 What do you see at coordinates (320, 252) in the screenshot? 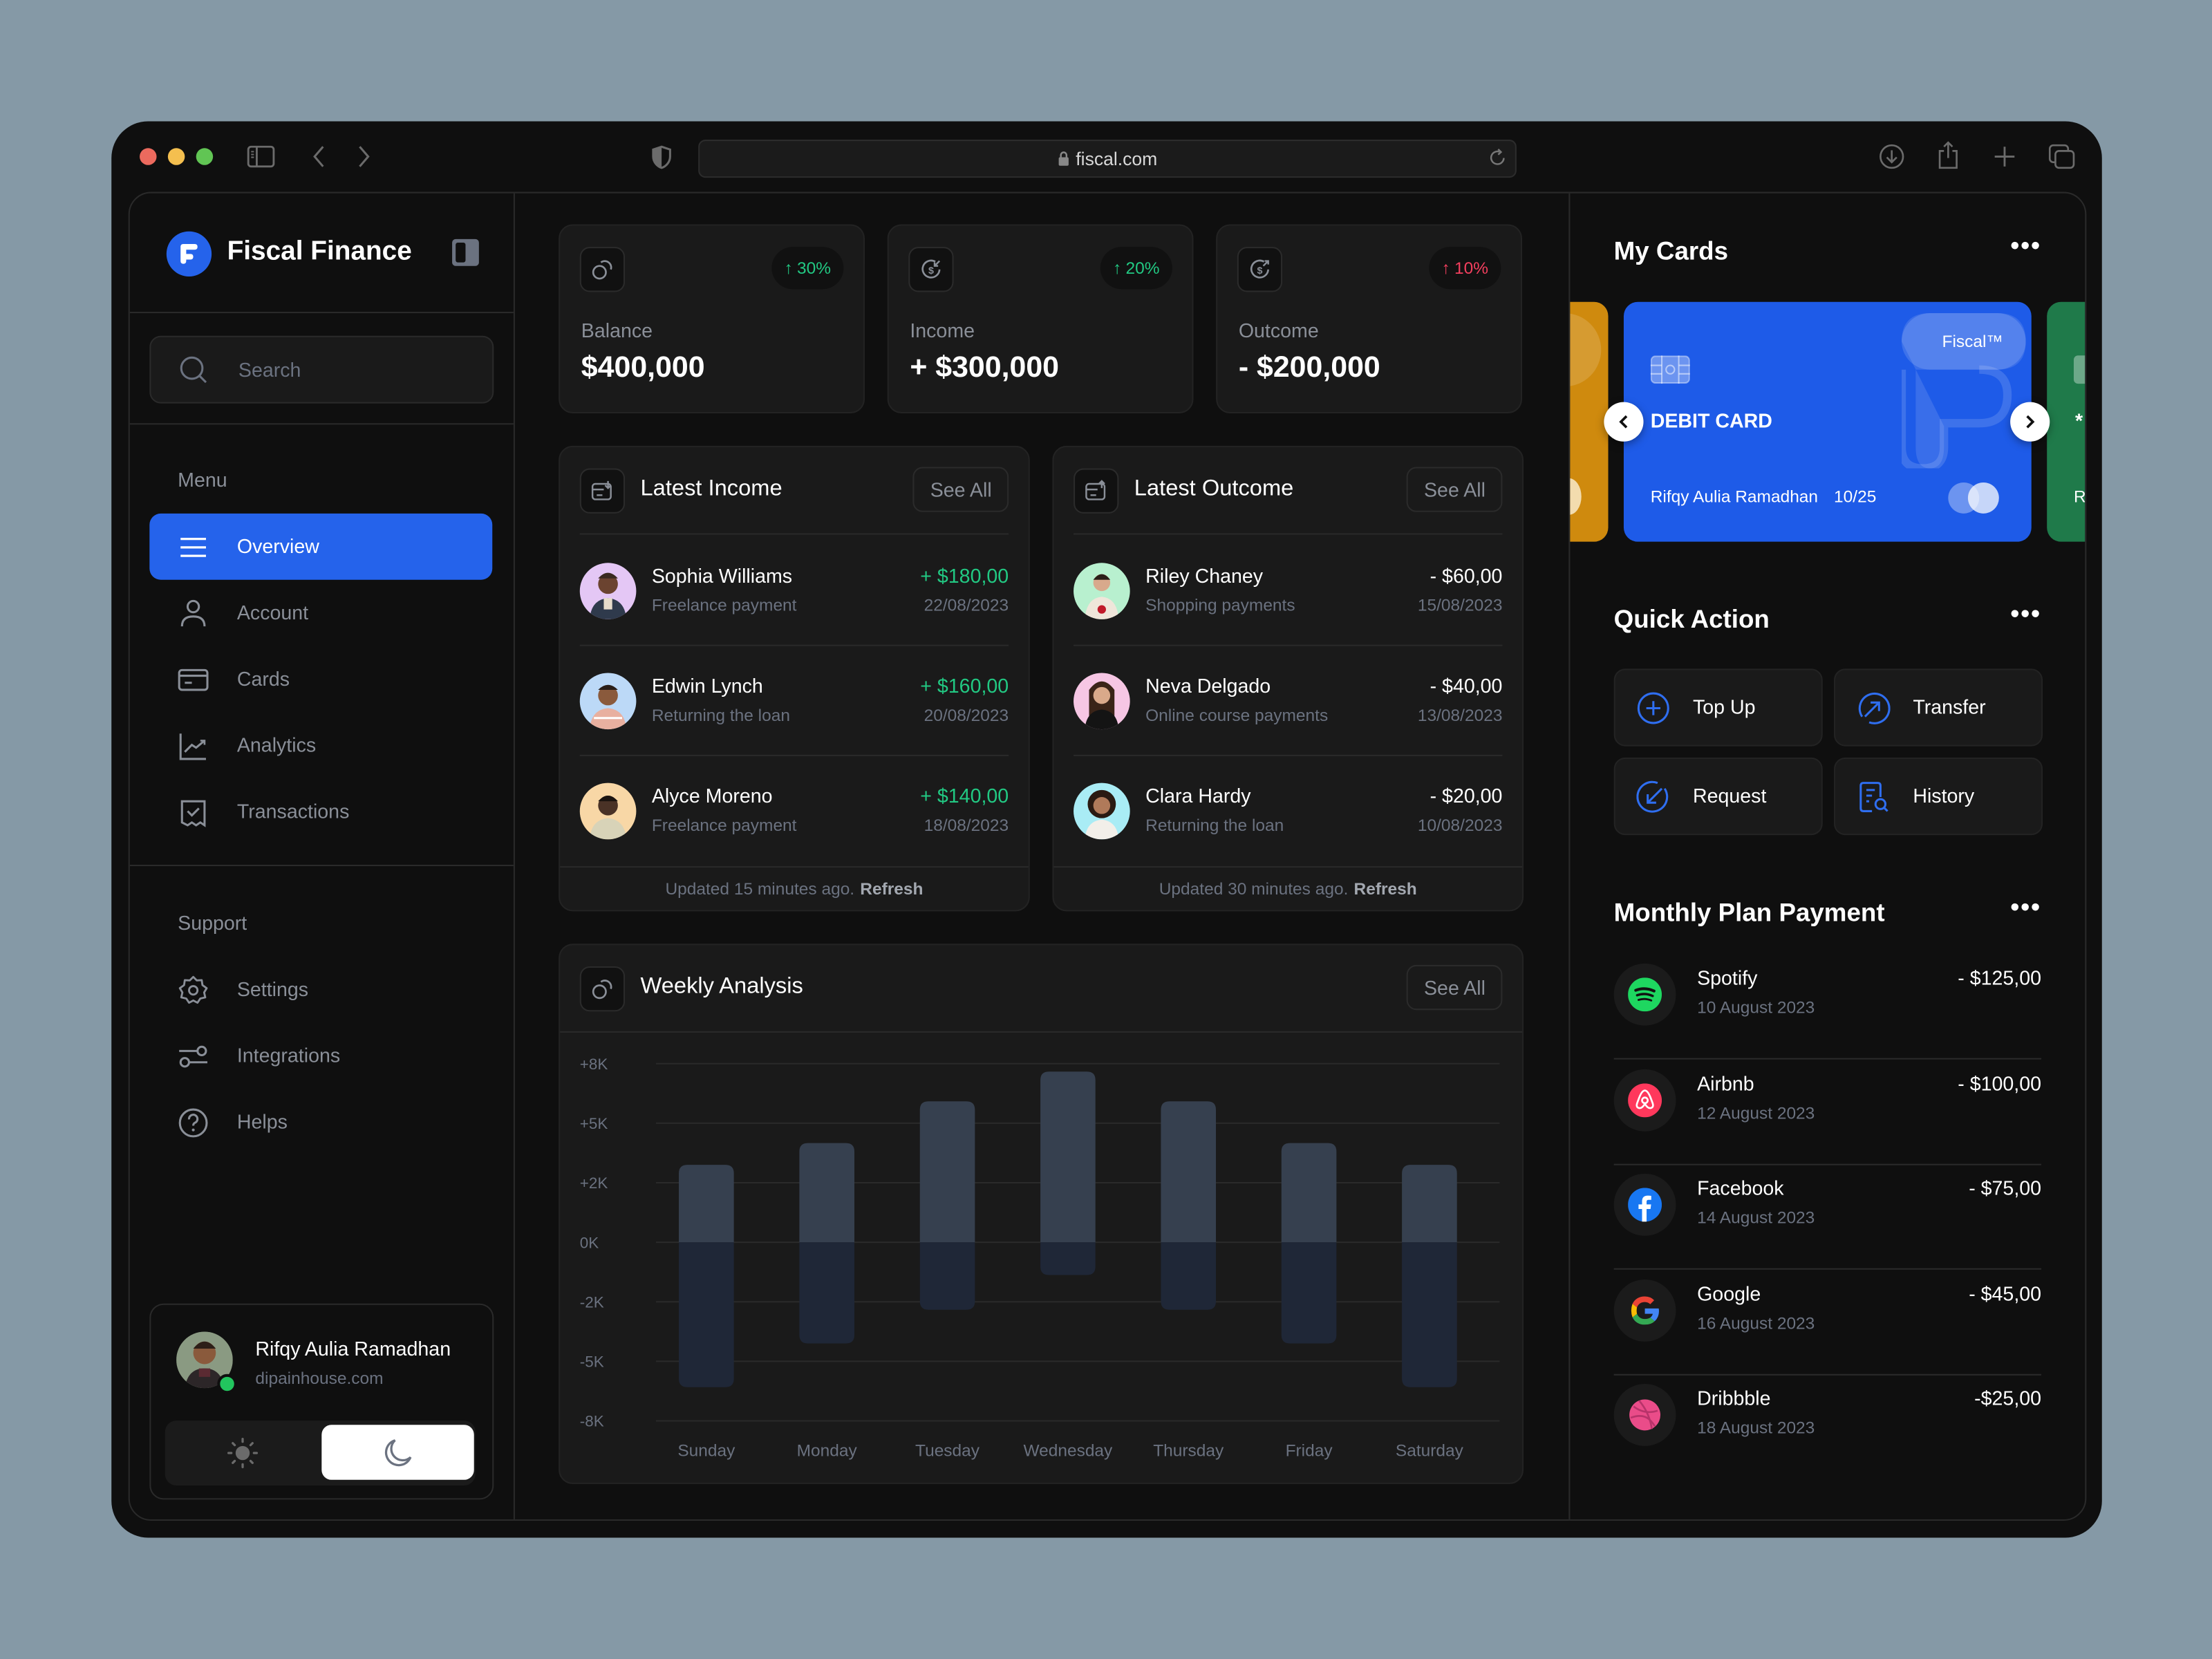
I see `brand-name: Fiscal Finance` at bounding box center [320, 252].